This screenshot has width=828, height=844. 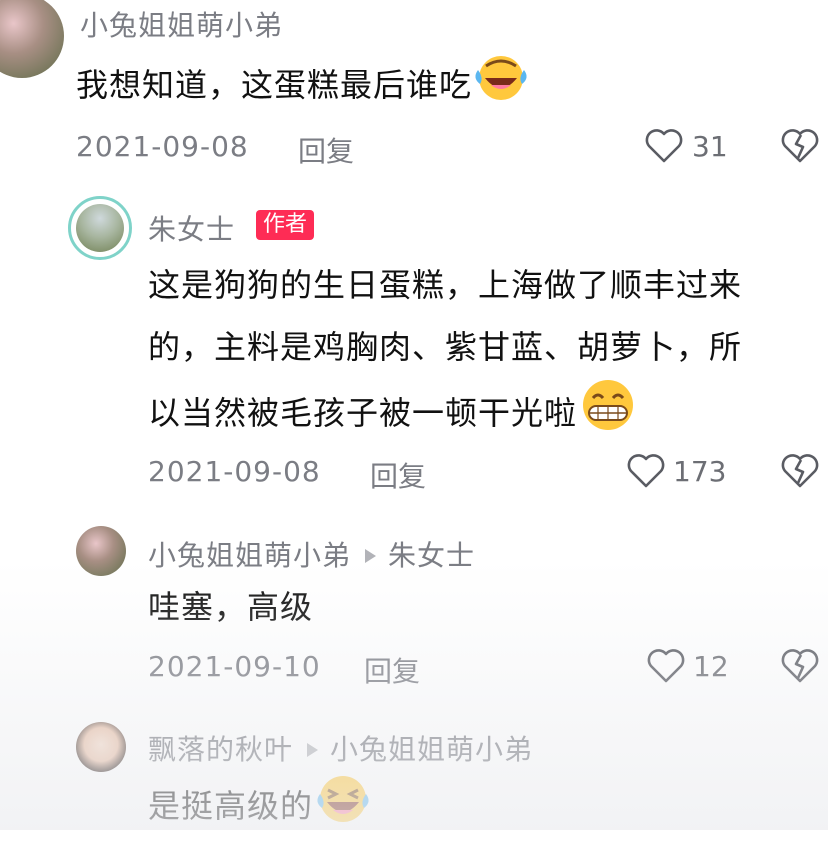 I want to click on comment-date: 2021-09-10, so click(x=234, y=666).